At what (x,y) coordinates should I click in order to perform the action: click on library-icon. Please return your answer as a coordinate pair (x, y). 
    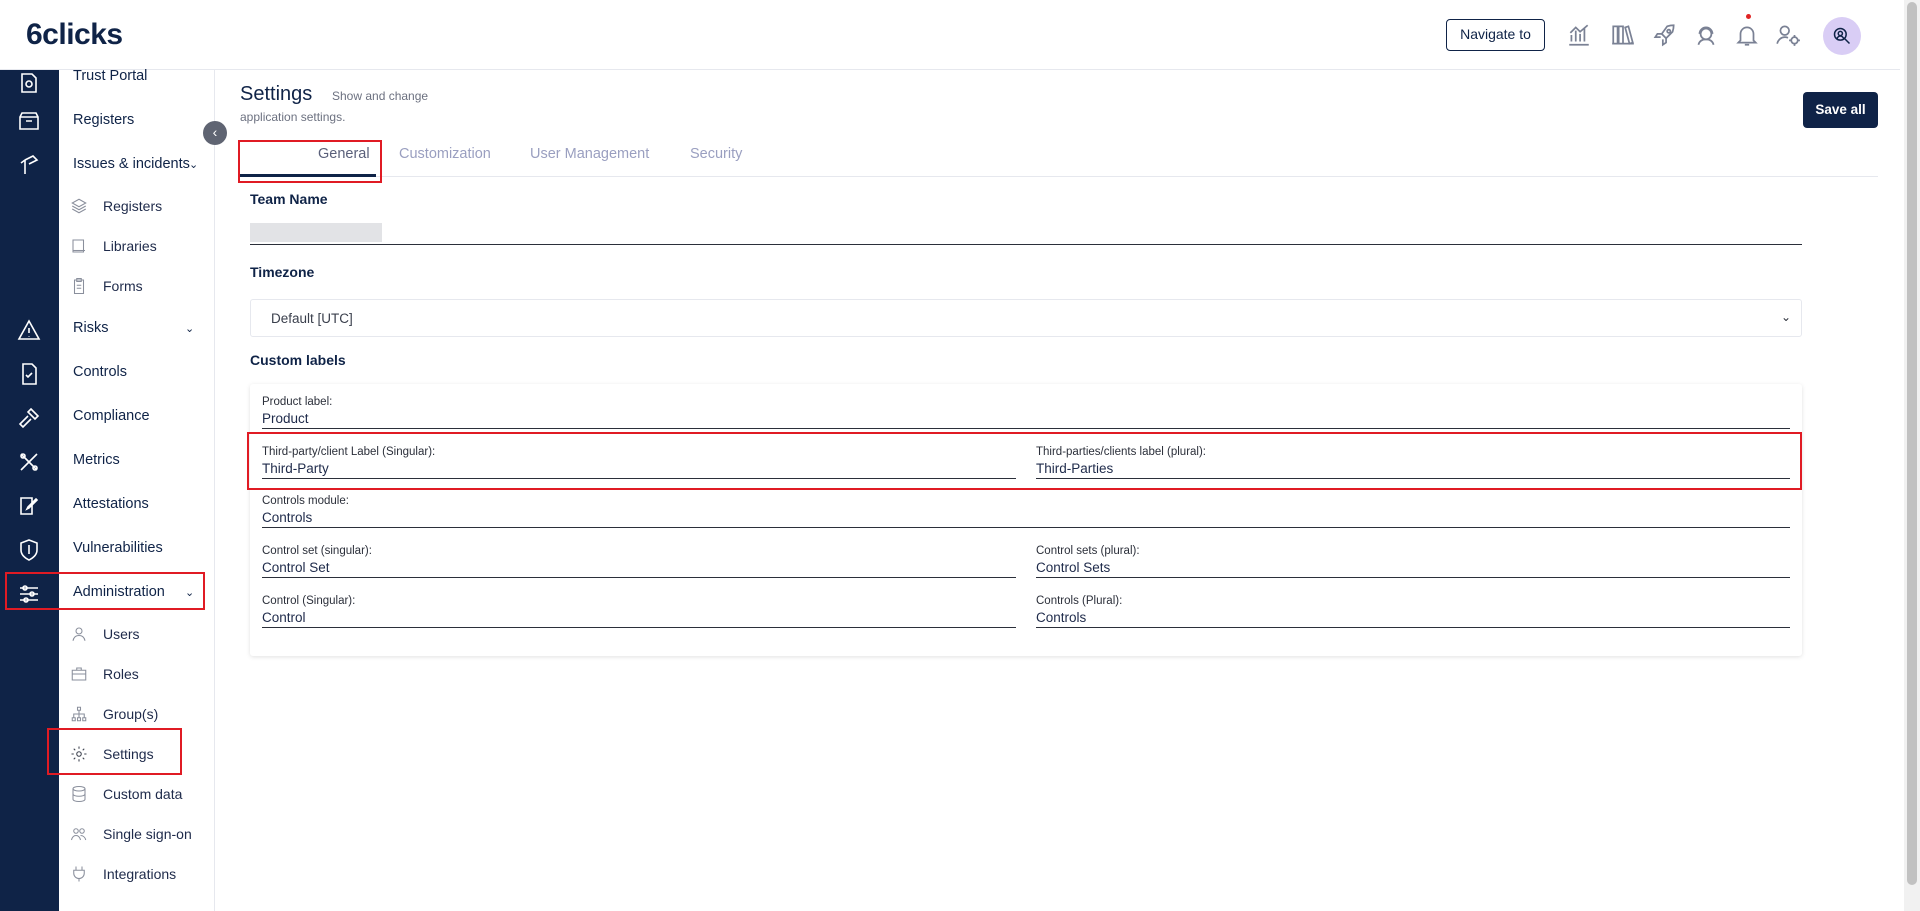
    Looking at the image, I should click on (1623, 35).